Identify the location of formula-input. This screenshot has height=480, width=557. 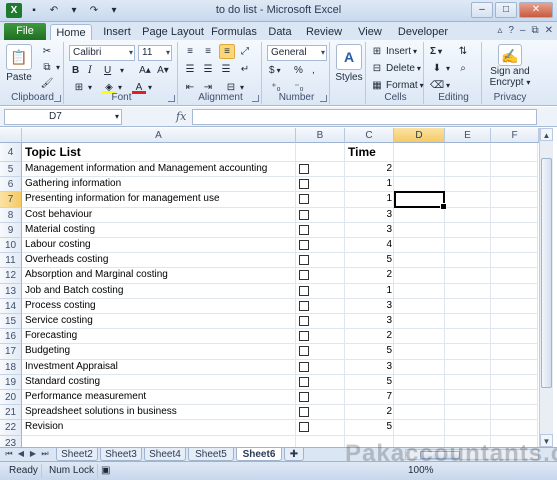
(364, 117).